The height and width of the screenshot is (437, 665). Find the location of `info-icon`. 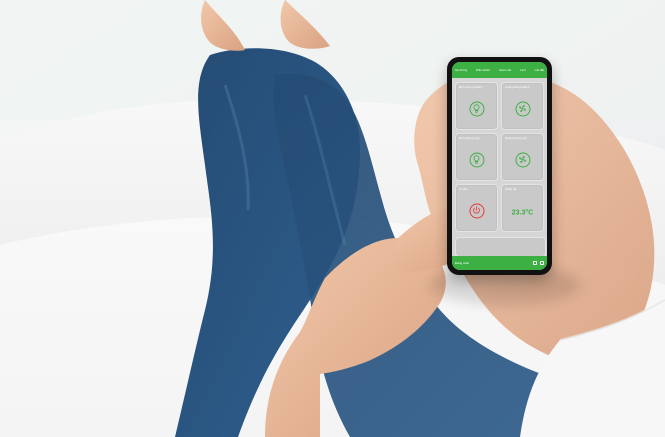

info-icon is located at coordinates (542, 263).